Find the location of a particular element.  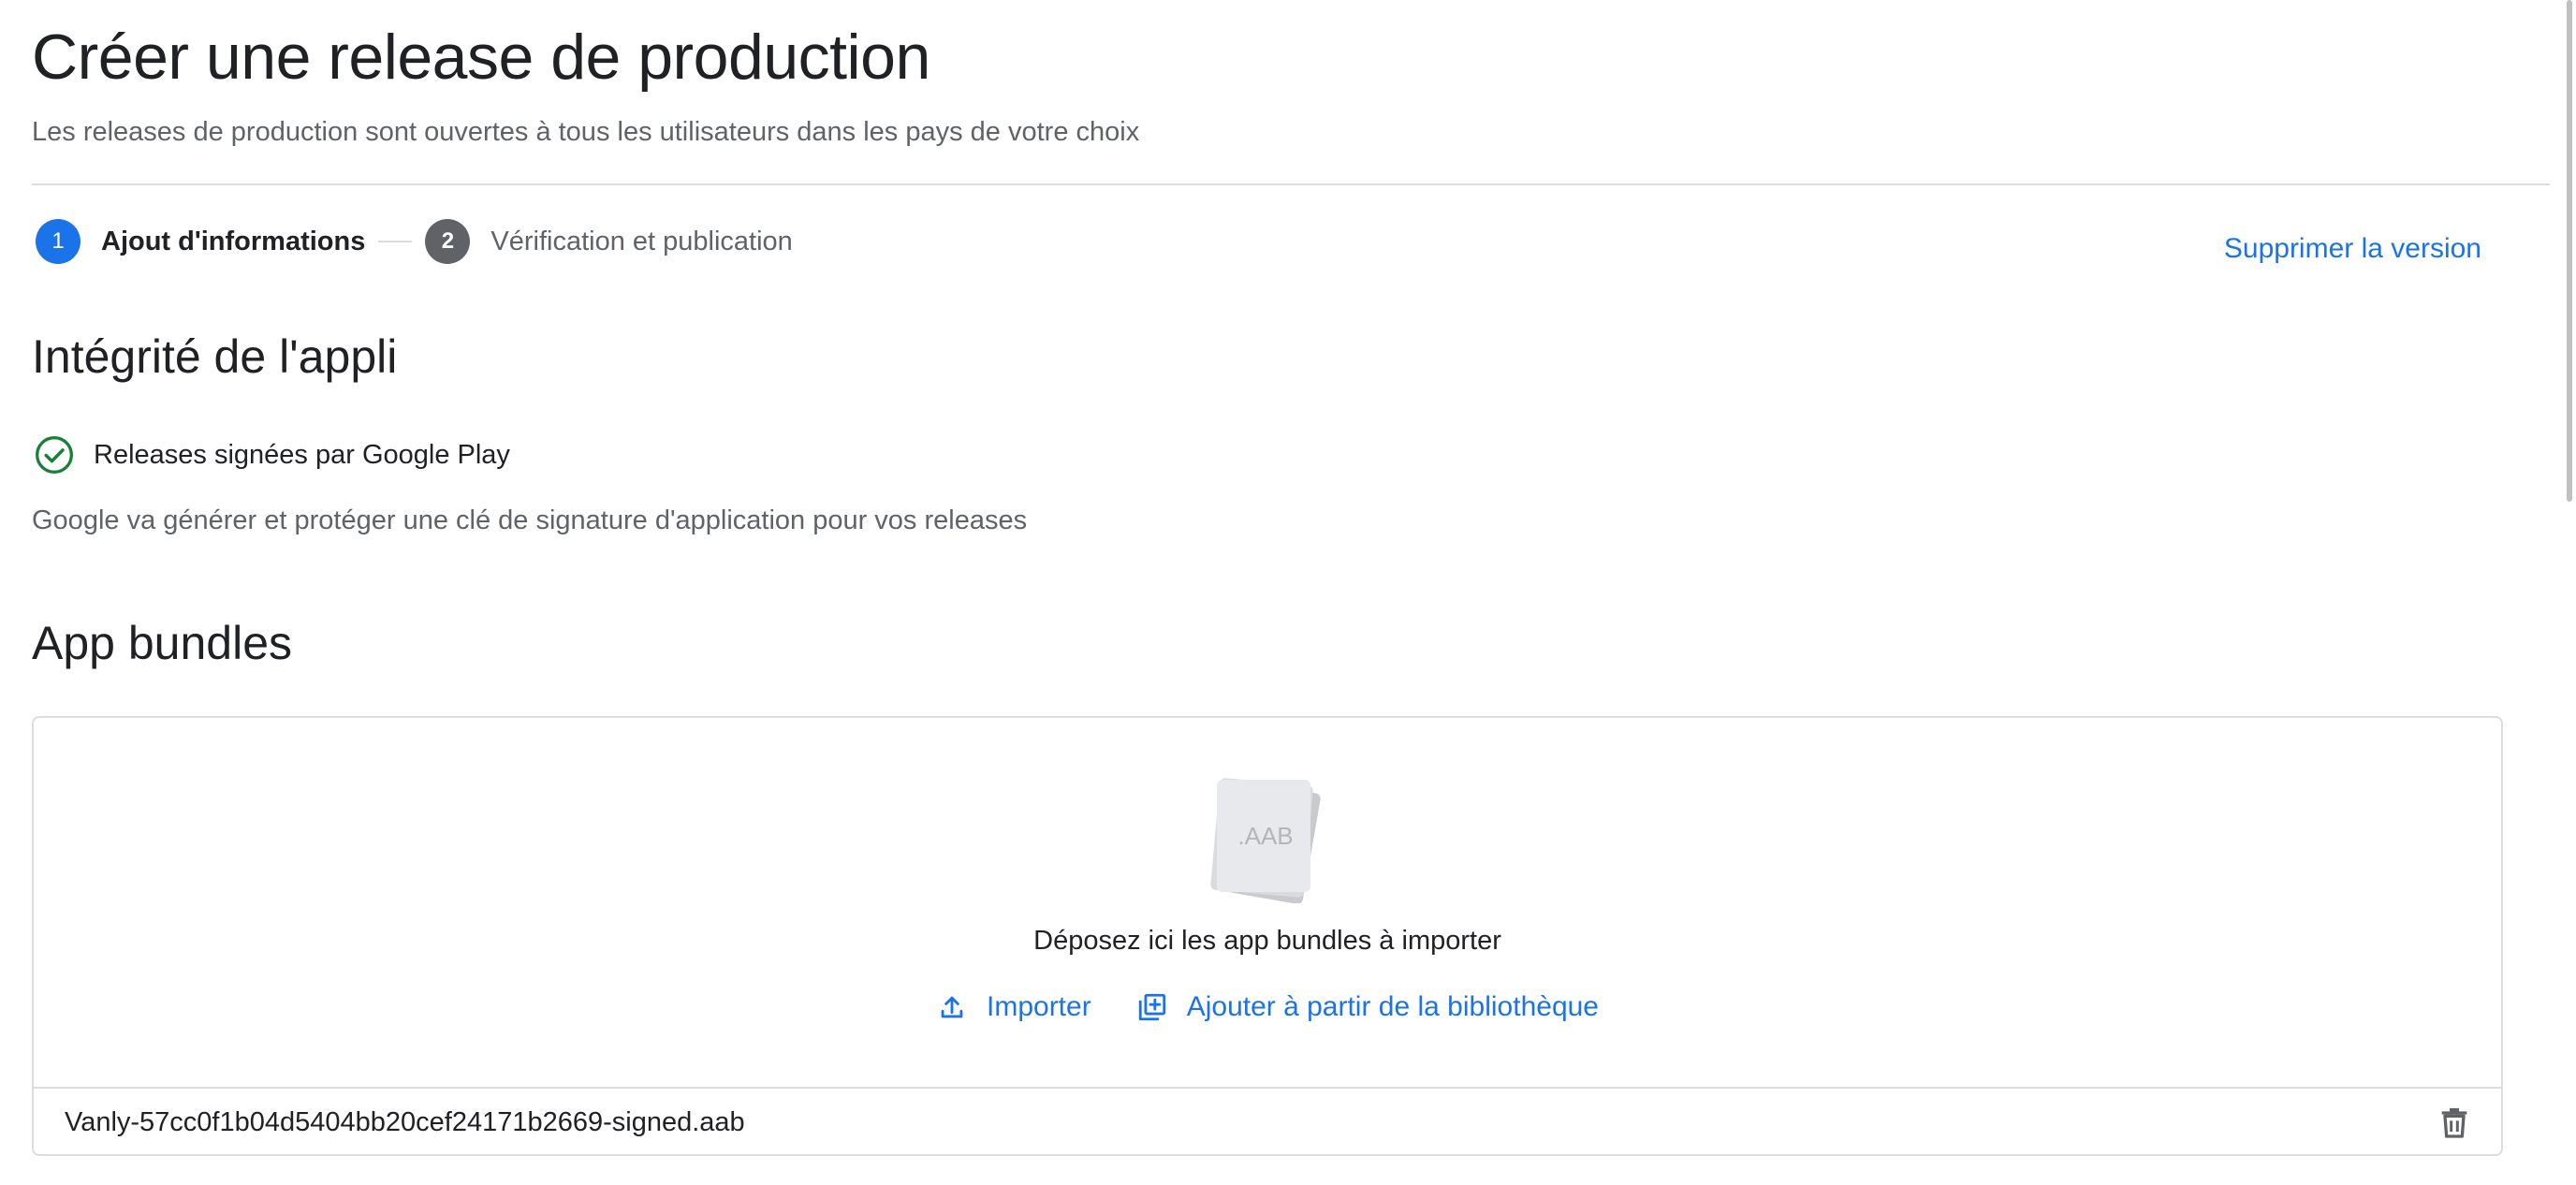

library-add-icon is located at coordinates (1151, 1007).